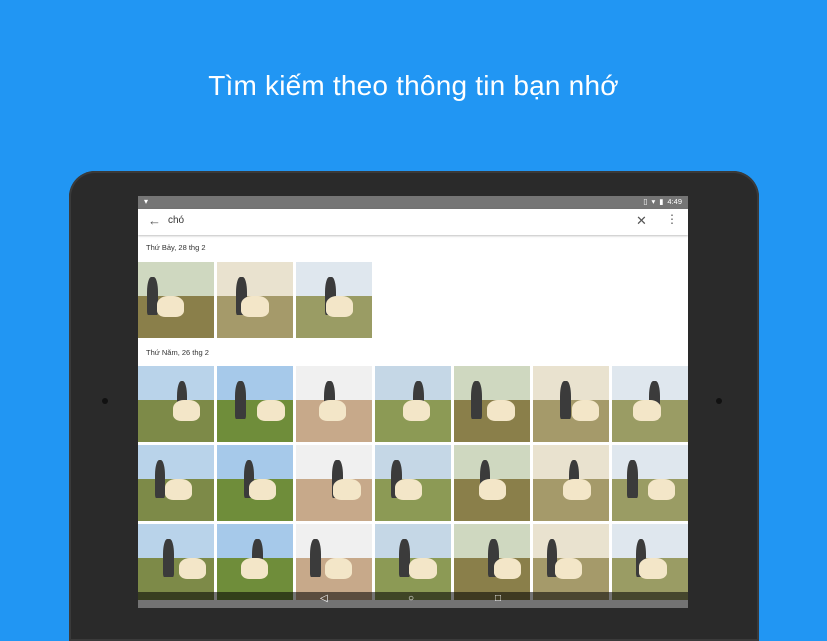 This screenshot has width=827, height=641. What do you see at coordinates (719, 401) in the screenshot?
I see `tablet-camera-right` at bounding box center [719, 401].